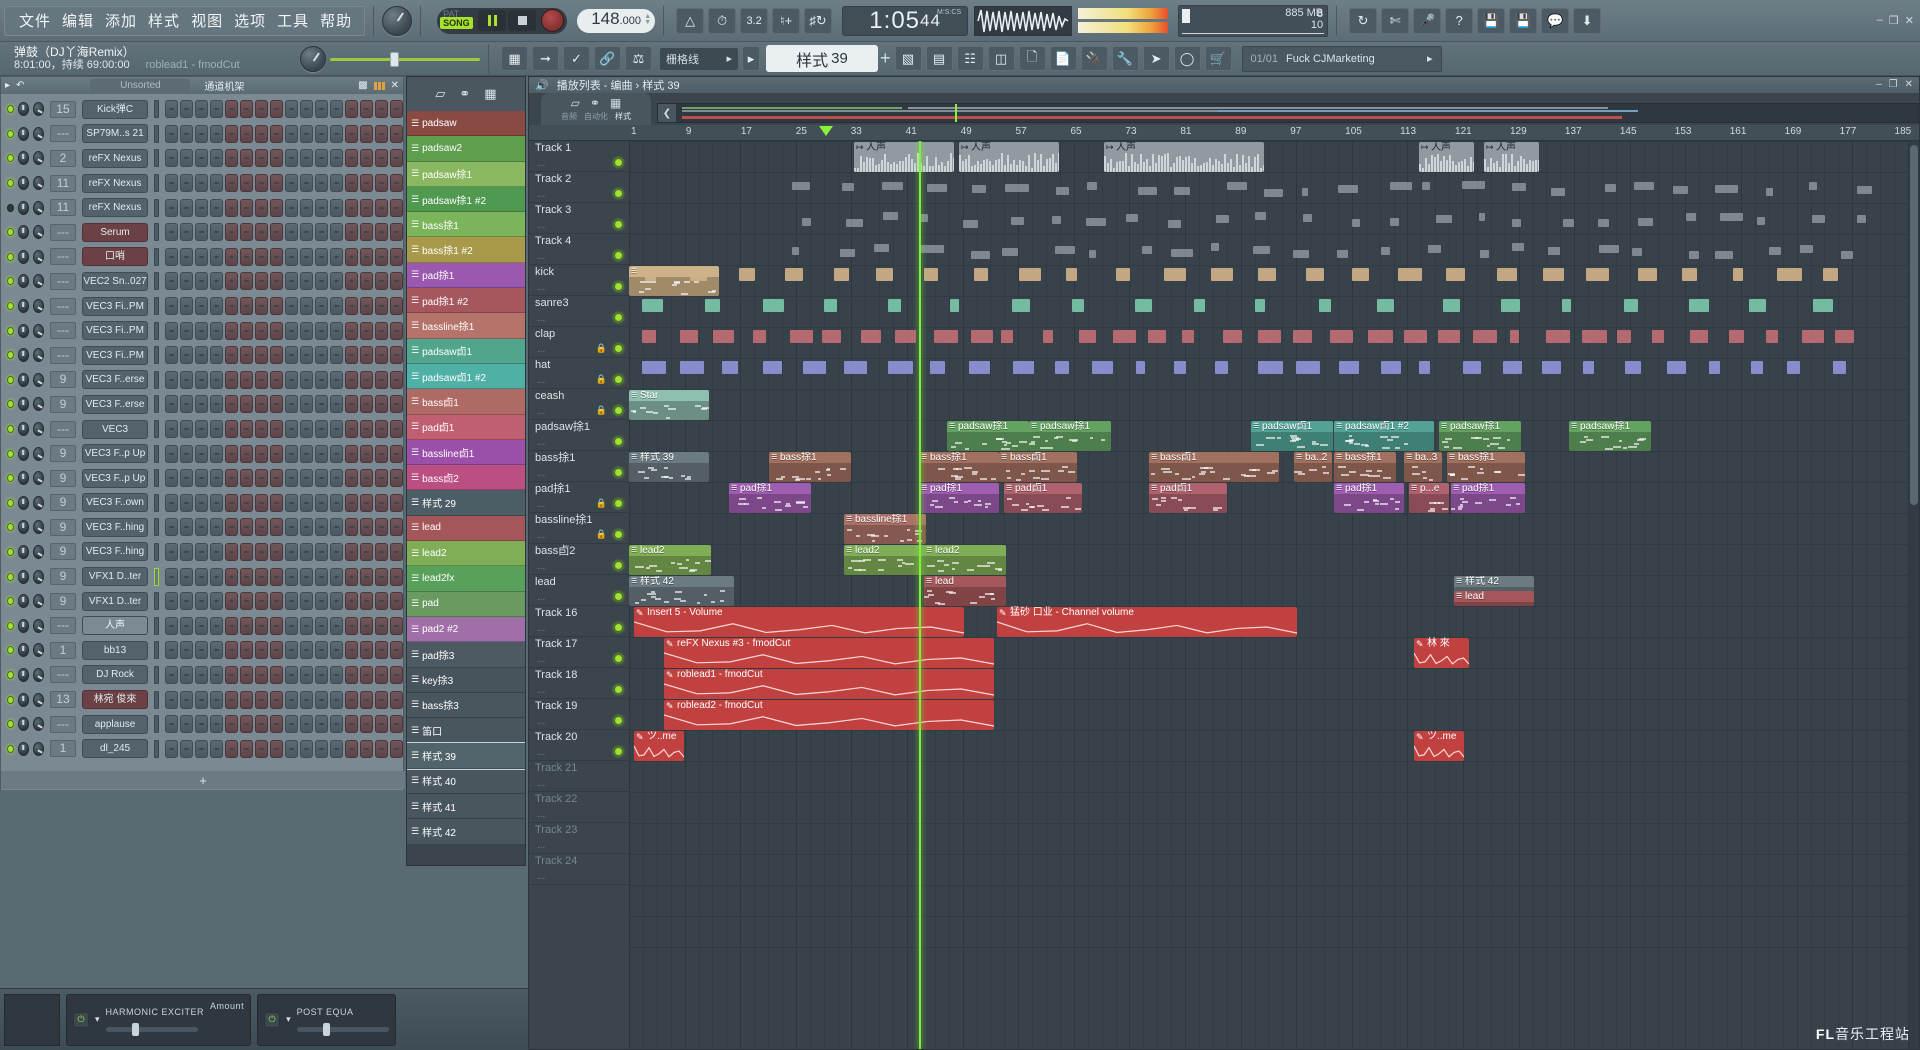 Image resolution: width=1920 pixels, height=1050 pixels. What do you see at coordinates (466, 301) in the screenshot?
I see `picker-item: ☰ pad捈1 #2` at bounding box center [466, 301].